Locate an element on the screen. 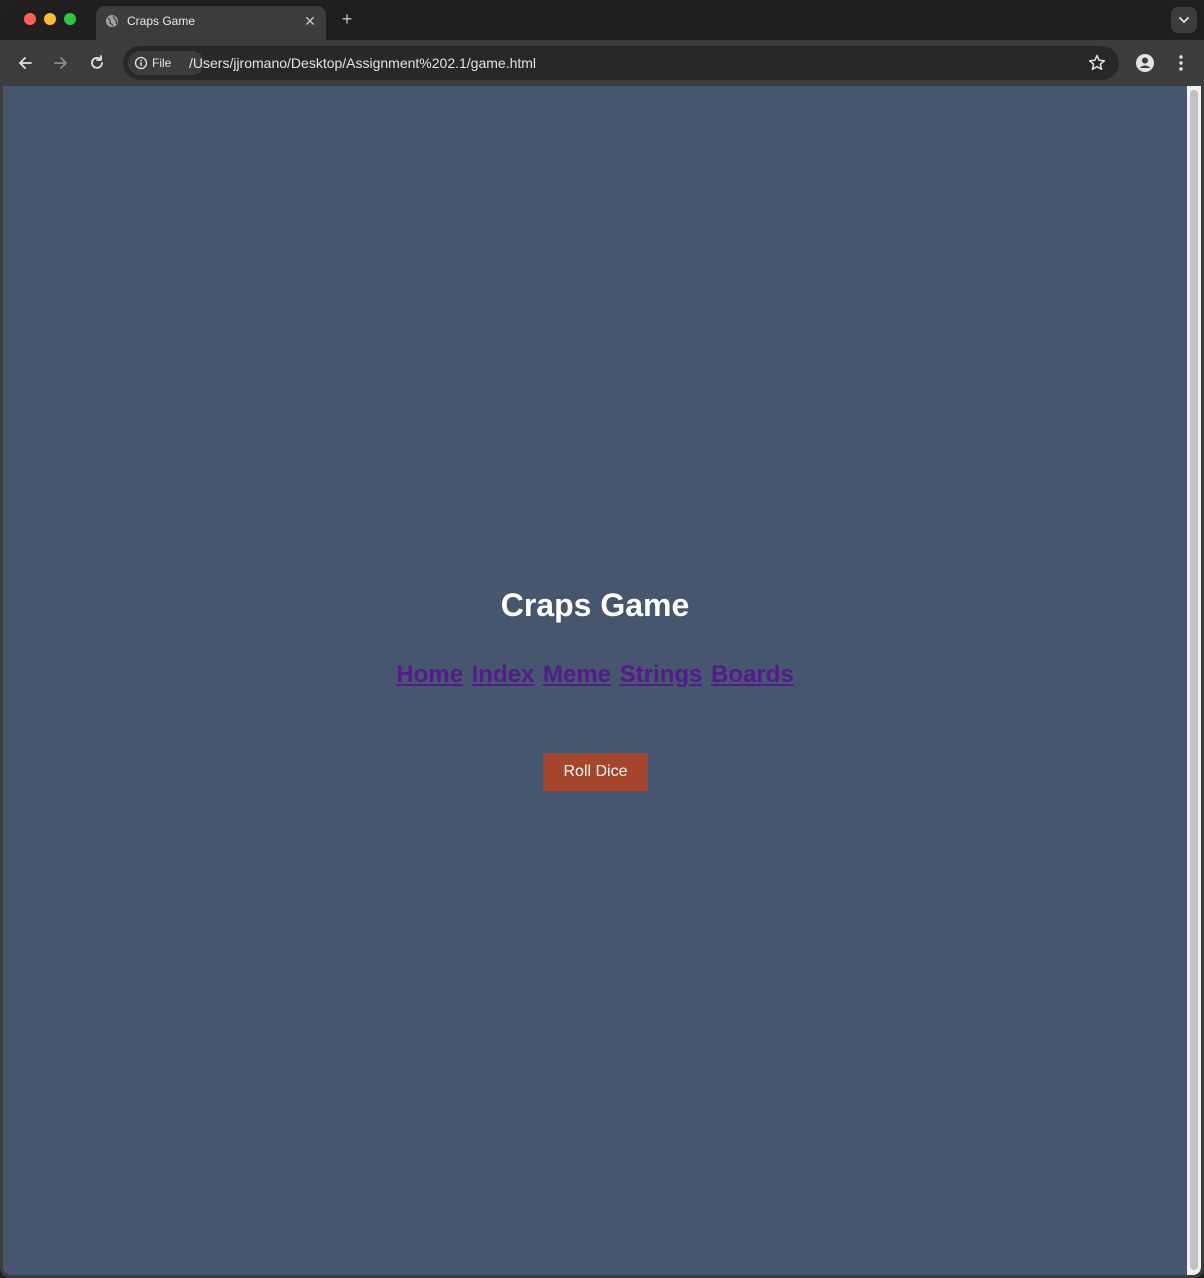 The image size is (1204, 1278). chip-label: File is located at coordinates (162, 63).